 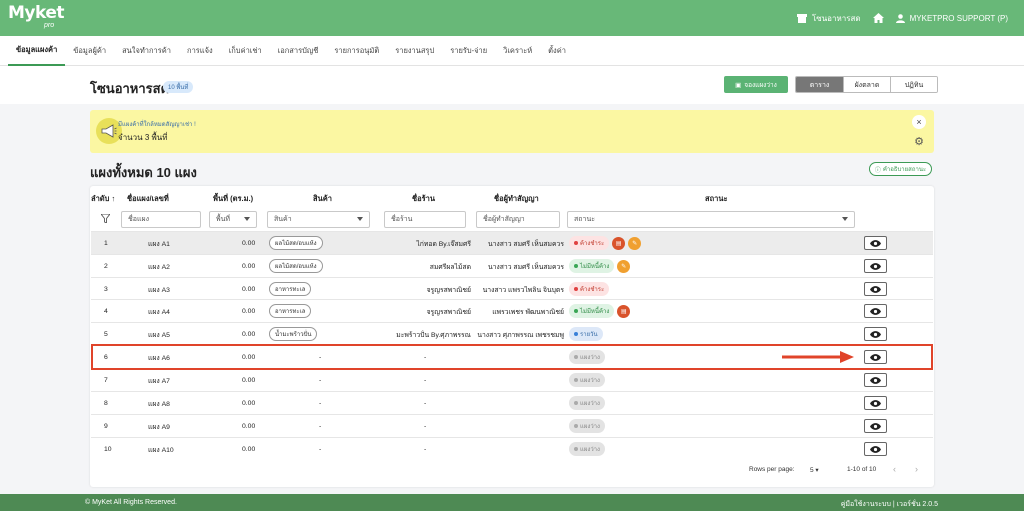 I want to click on col-product: สินค้า, so click(x=322, y=199).